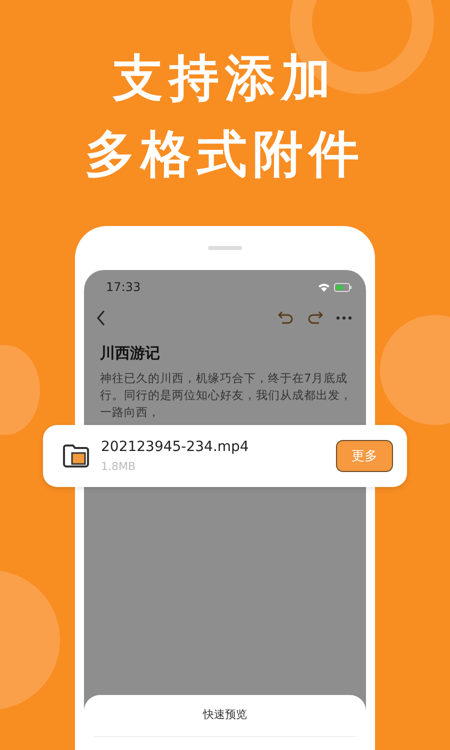 The width and height of the screenshot is (450, 750). What do you see at coordinates (130, 353) in the screenshot?
I see `note-title: 川西游记` at bounding box center [130, 353].